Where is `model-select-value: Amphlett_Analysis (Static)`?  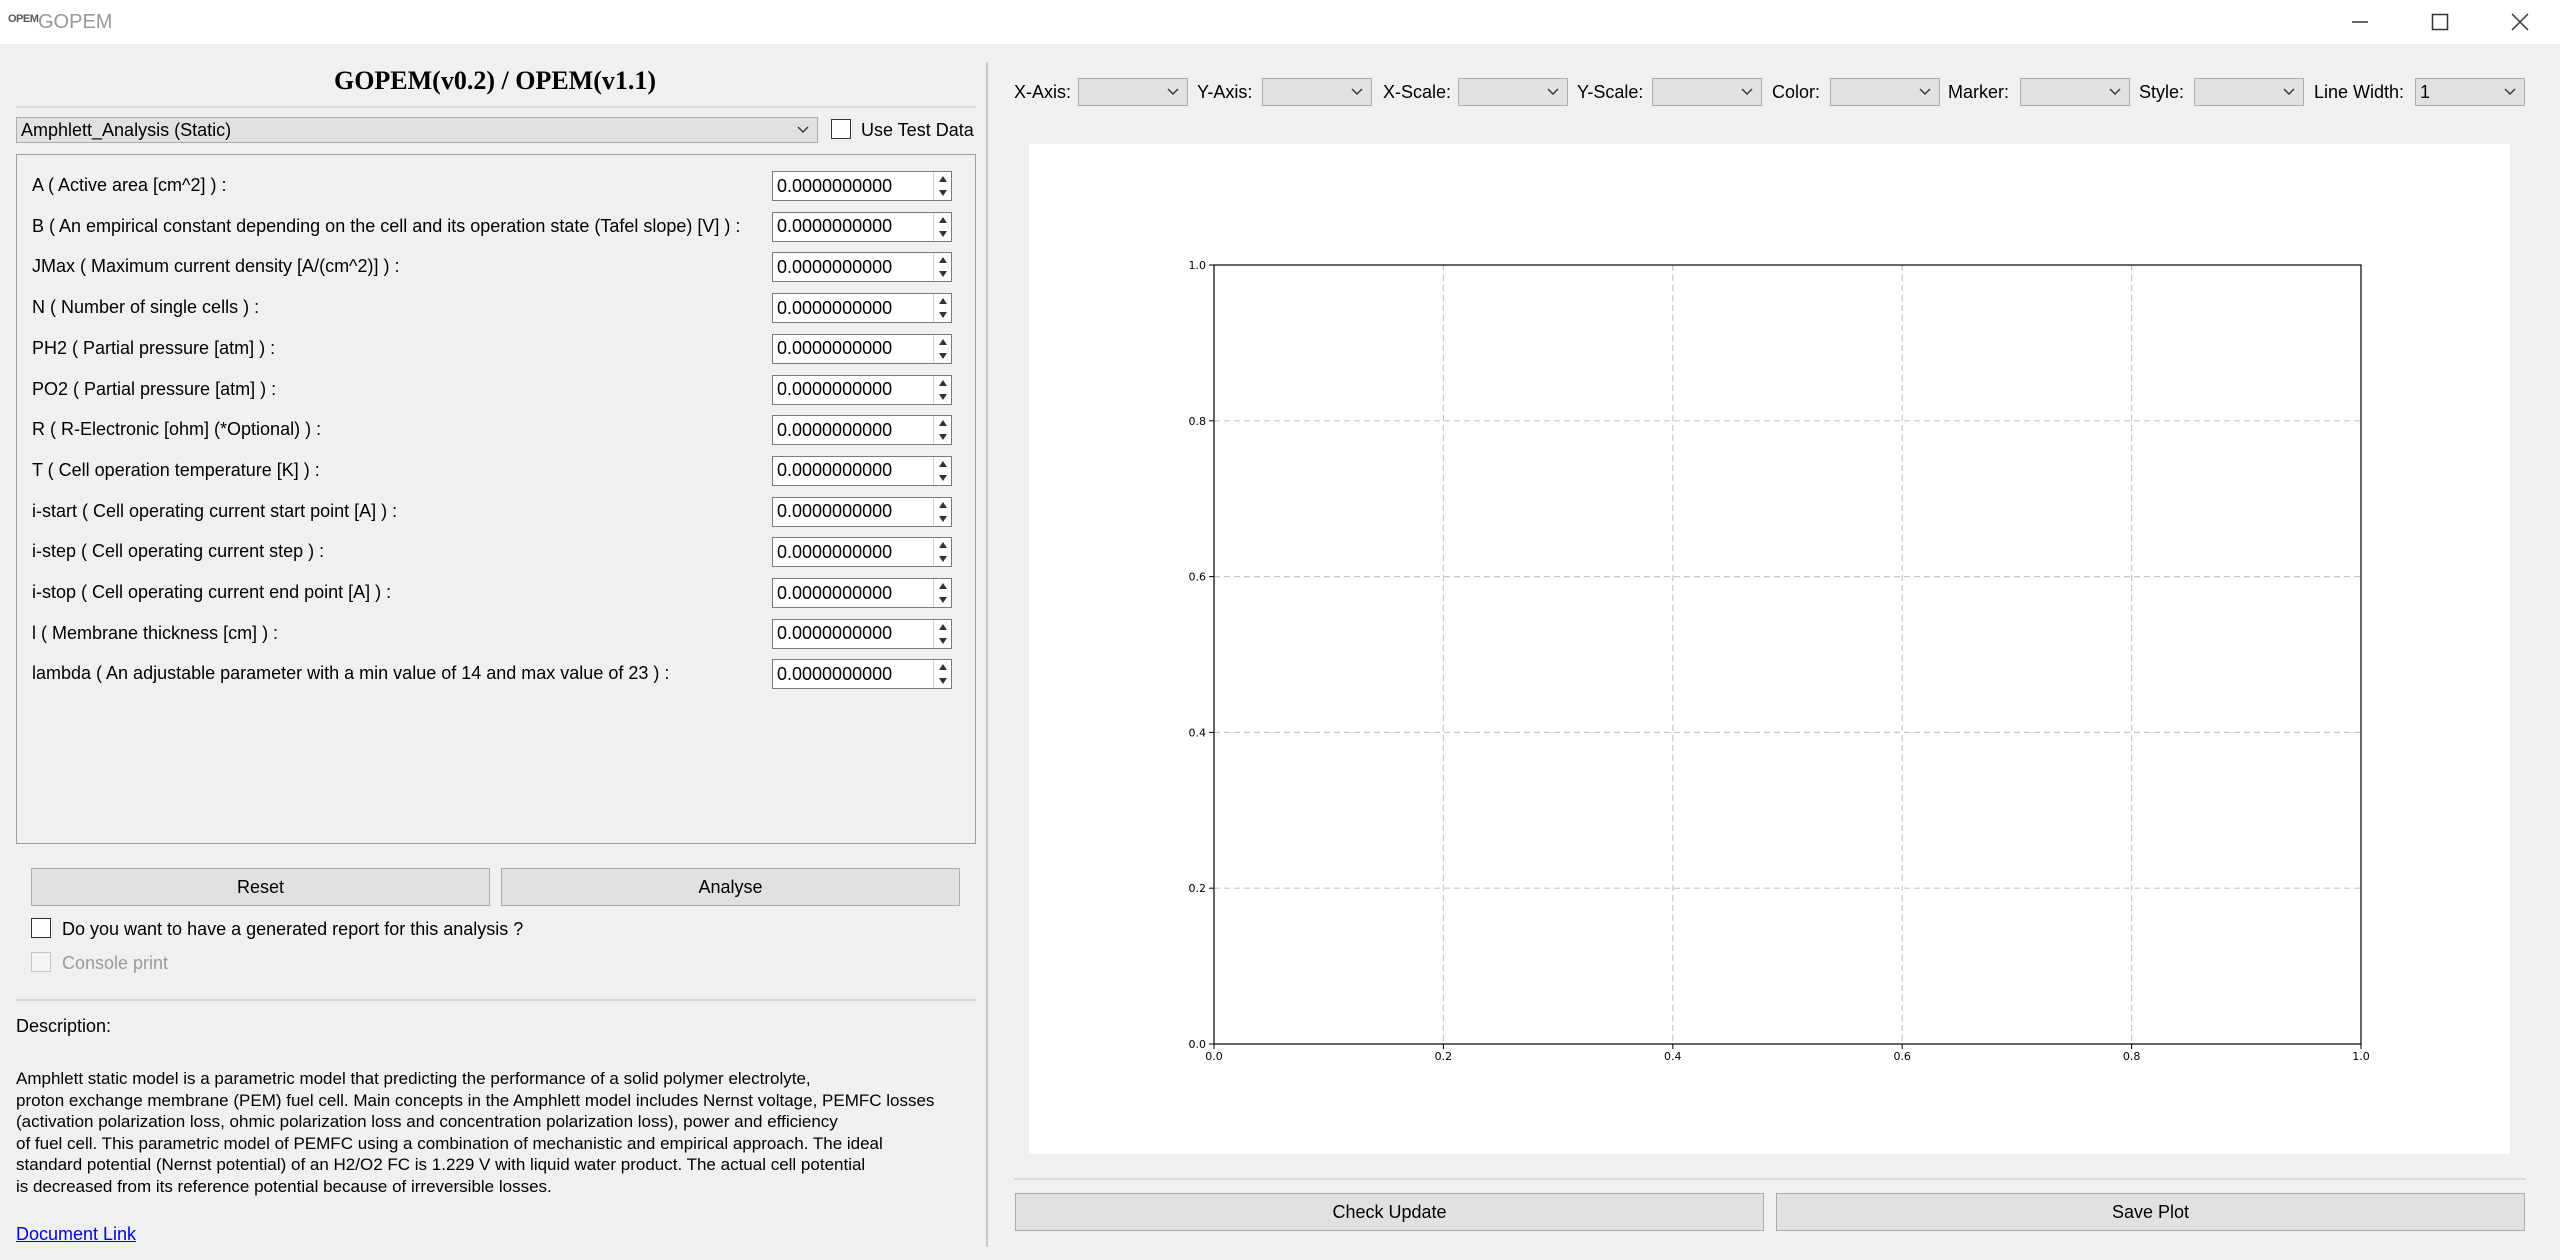 model-select-value: Amphlett_Analysis (Static) is located at coordinates (126, 130).